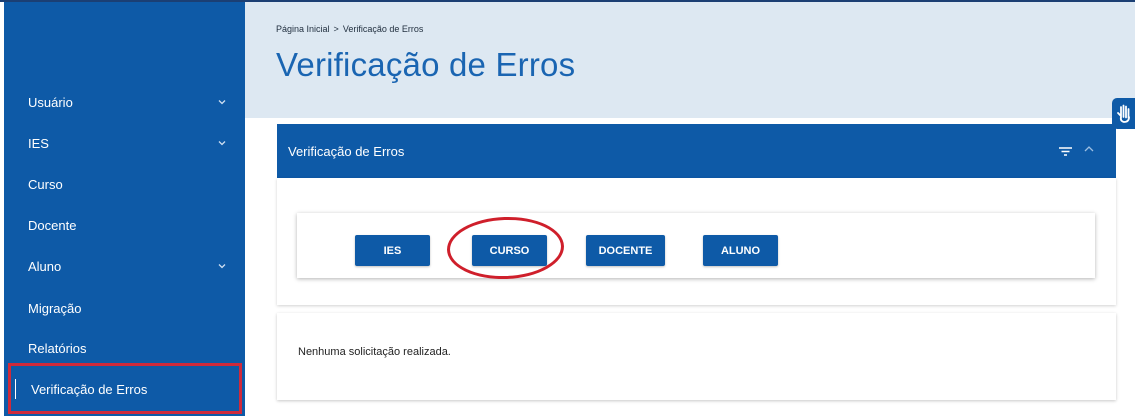  Describe the element at coordinates (383, 29) in the screenshot. I see `breadcrumb-current: Verificação de Erros` at that location.